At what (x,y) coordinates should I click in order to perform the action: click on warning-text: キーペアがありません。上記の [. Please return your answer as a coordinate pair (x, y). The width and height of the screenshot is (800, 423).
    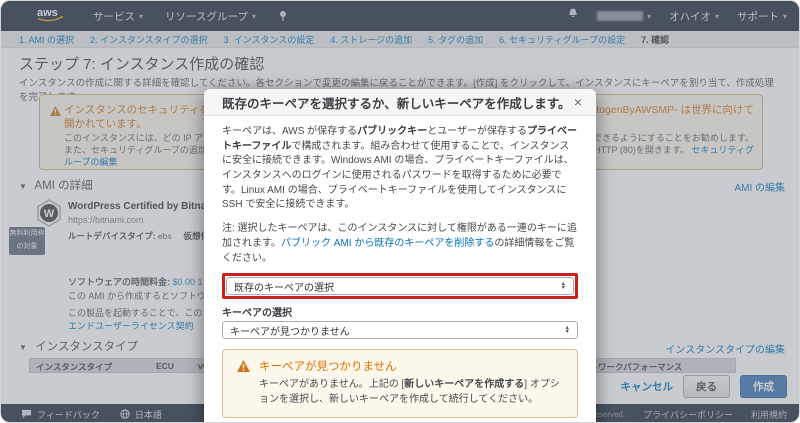
    Looking at the image, I should click on (332, 385).